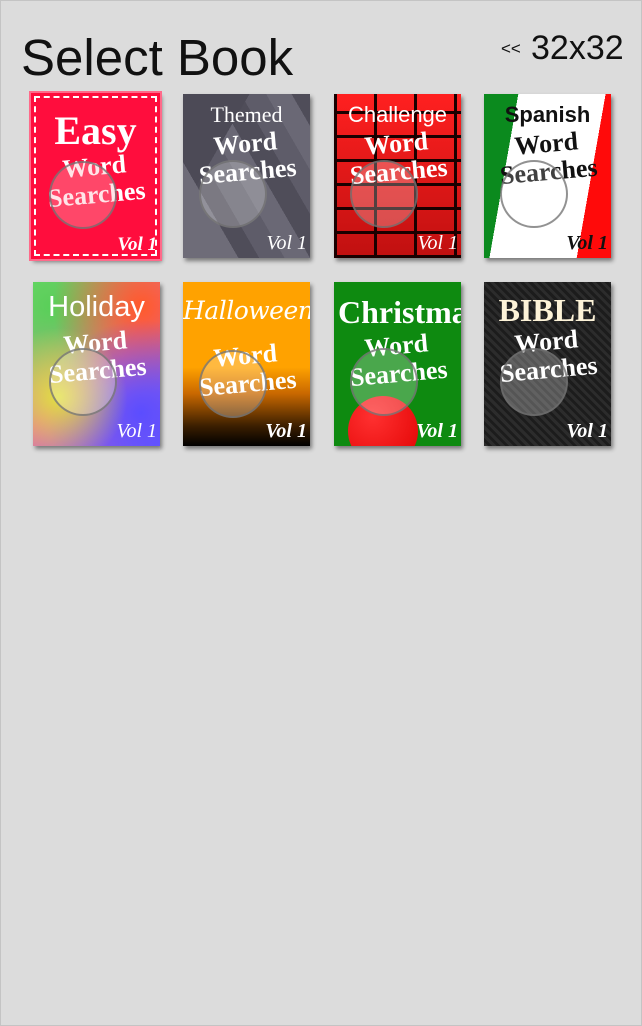 This screenshot has height=1026, width=642. I want to click on book-title: Christmas, so click(399, 312).